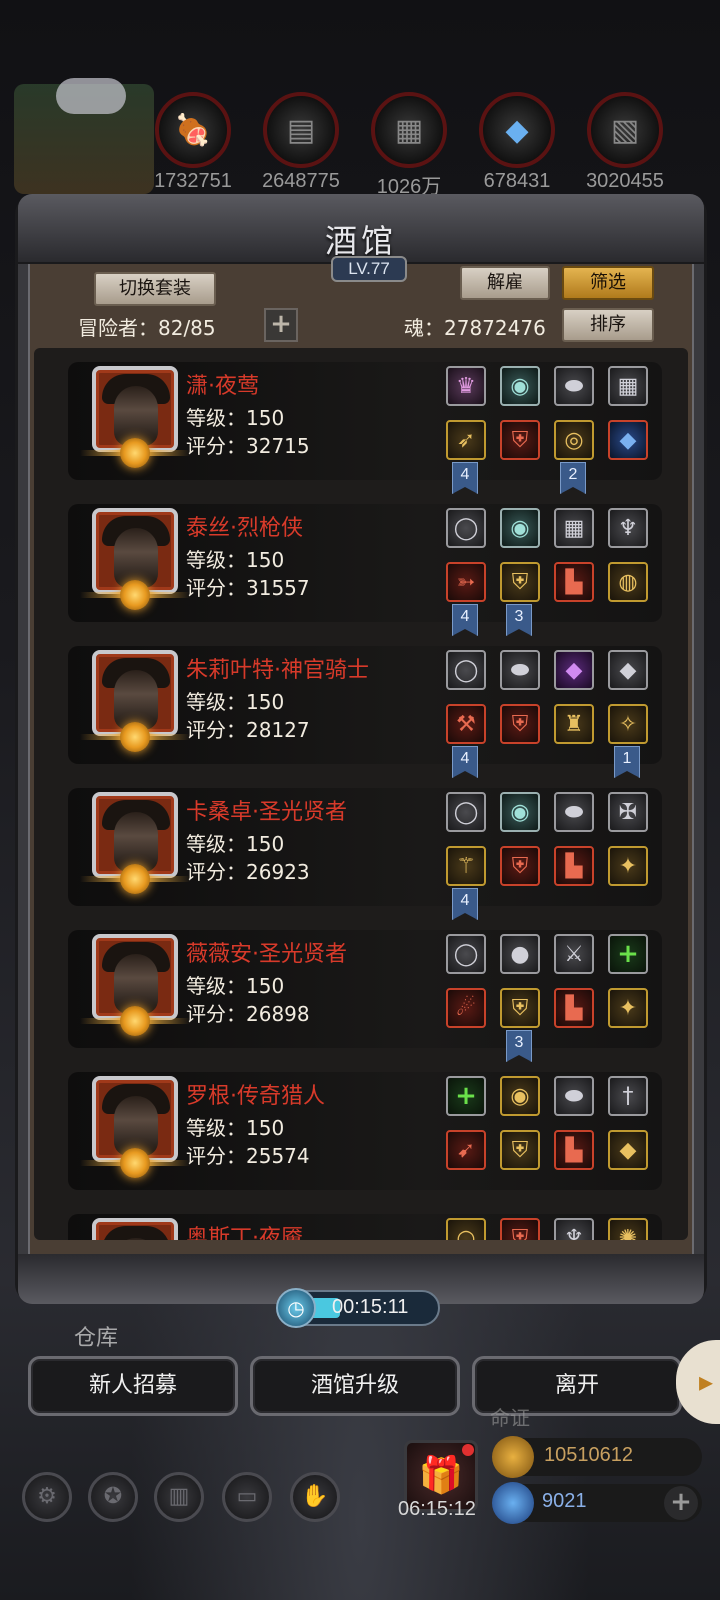  What do you see at coordinates (466, 582) in the screenshot?
I see `musket-icon: ➳` at bounding box center [466, 582].